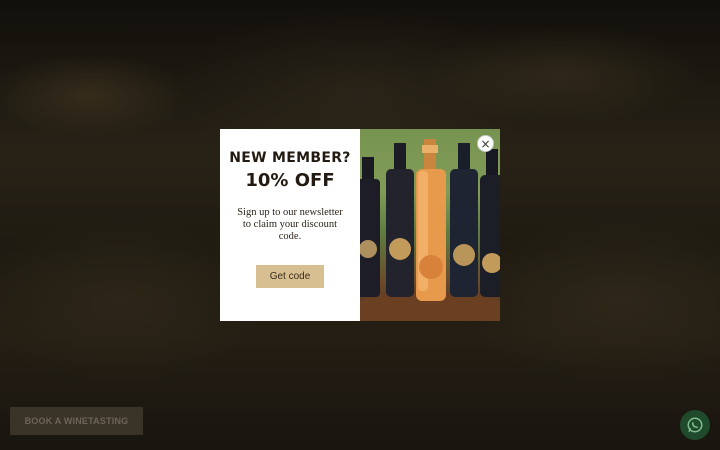 The image size is (720, 450). Describe the element at coordinates (290, 276) in the screenshot. I see `get-code-button: Get code` at that location.